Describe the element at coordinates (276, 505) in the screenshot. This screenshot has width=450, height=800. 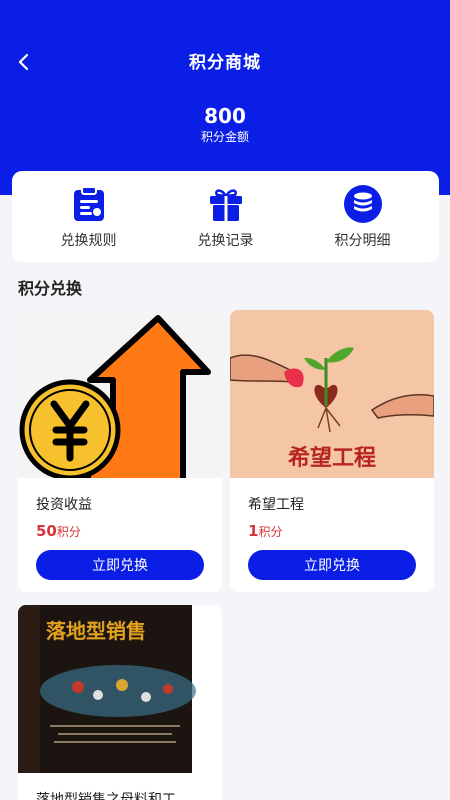
I see `product-name: 希望工程` at that location.